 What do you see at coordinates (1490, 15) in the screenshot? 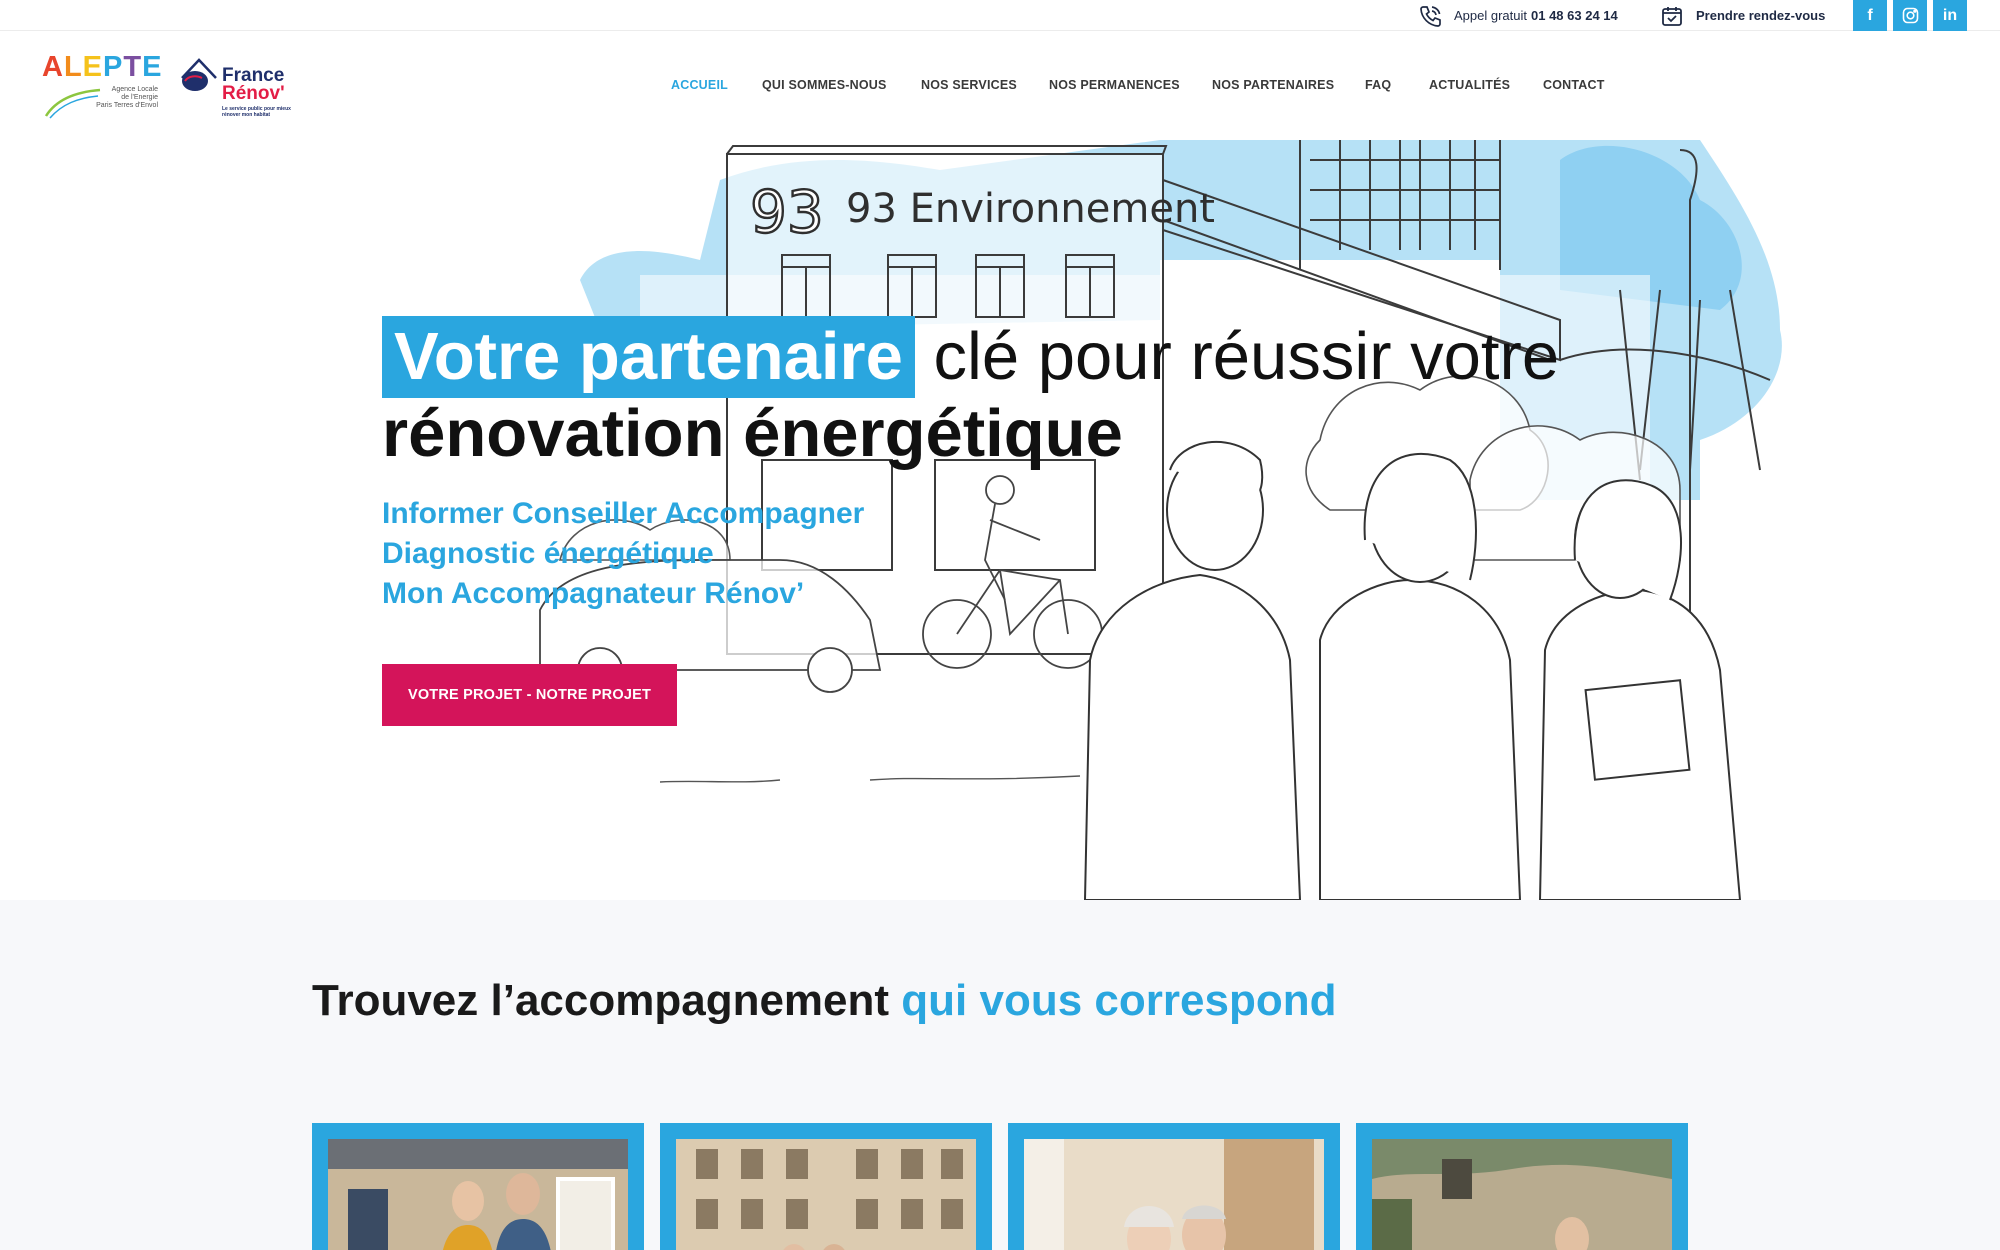
I see `free-call-label: Appel gratuit` at bounding box center [1490, 15].